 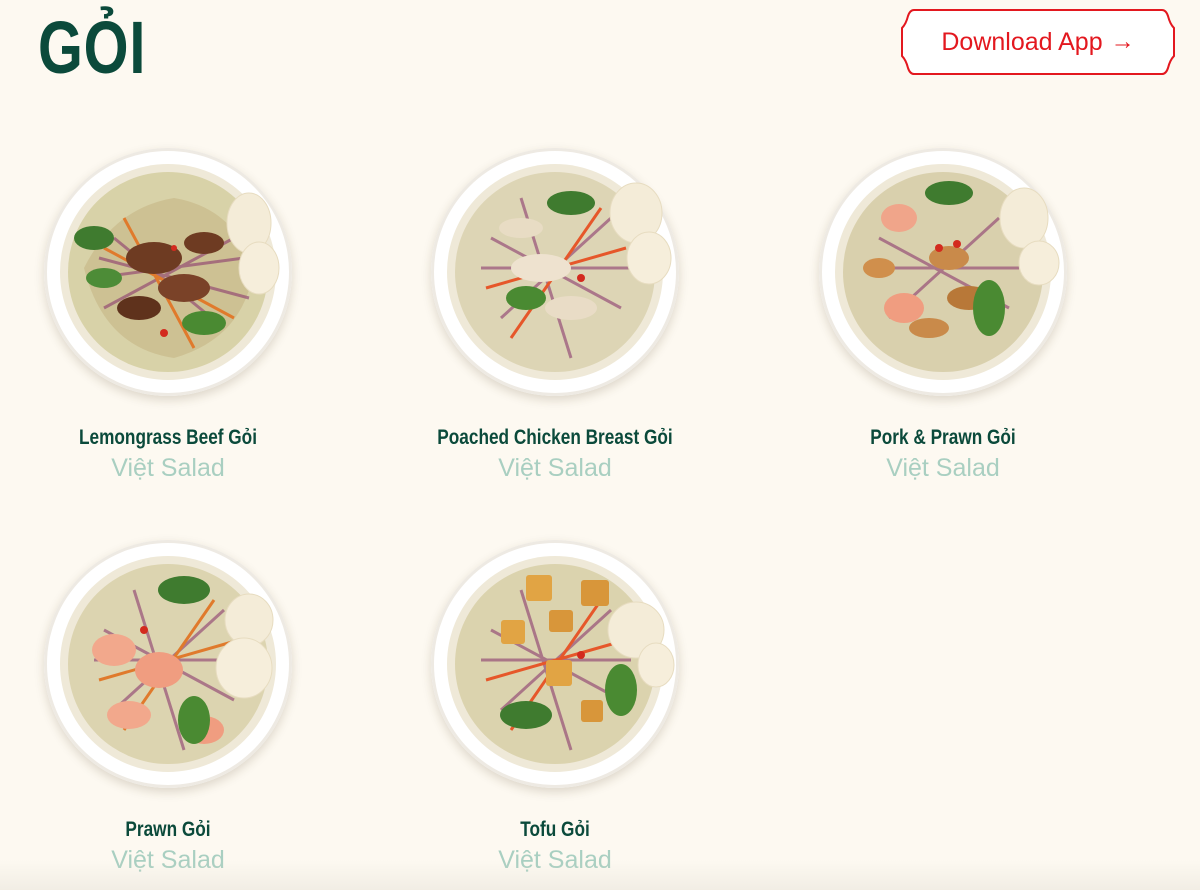 What do you see at coordinates (555, 437) in the screenshot?
I see `dish-name: Poached Chicken Breast Gỏi` at bounding box center [555, 437].